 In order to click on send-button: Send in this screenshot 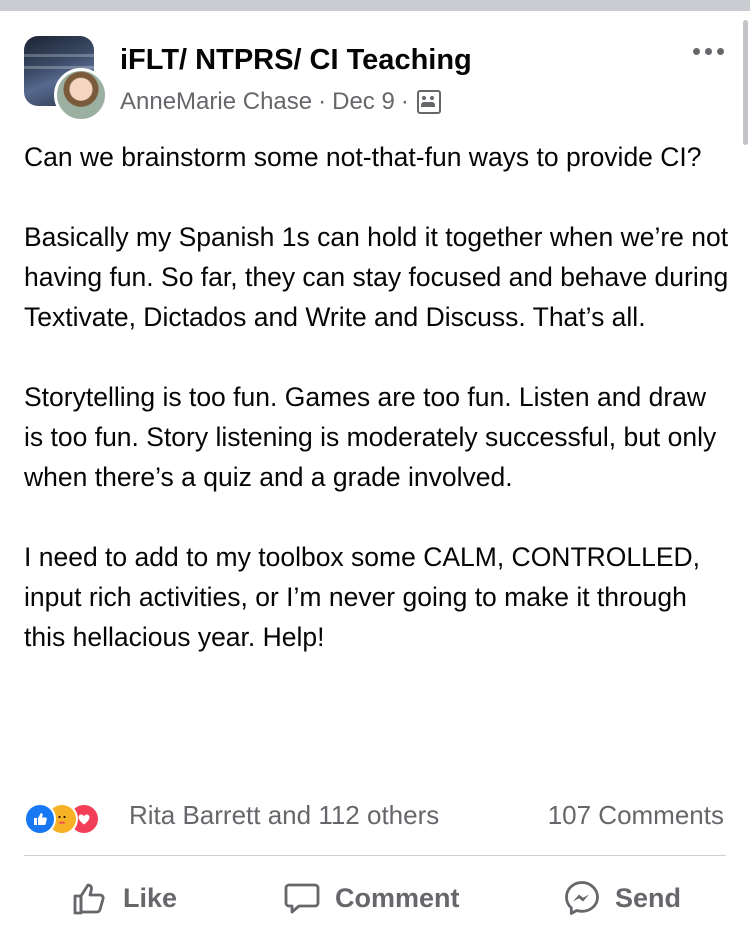, I will do `click(622, 898)`.